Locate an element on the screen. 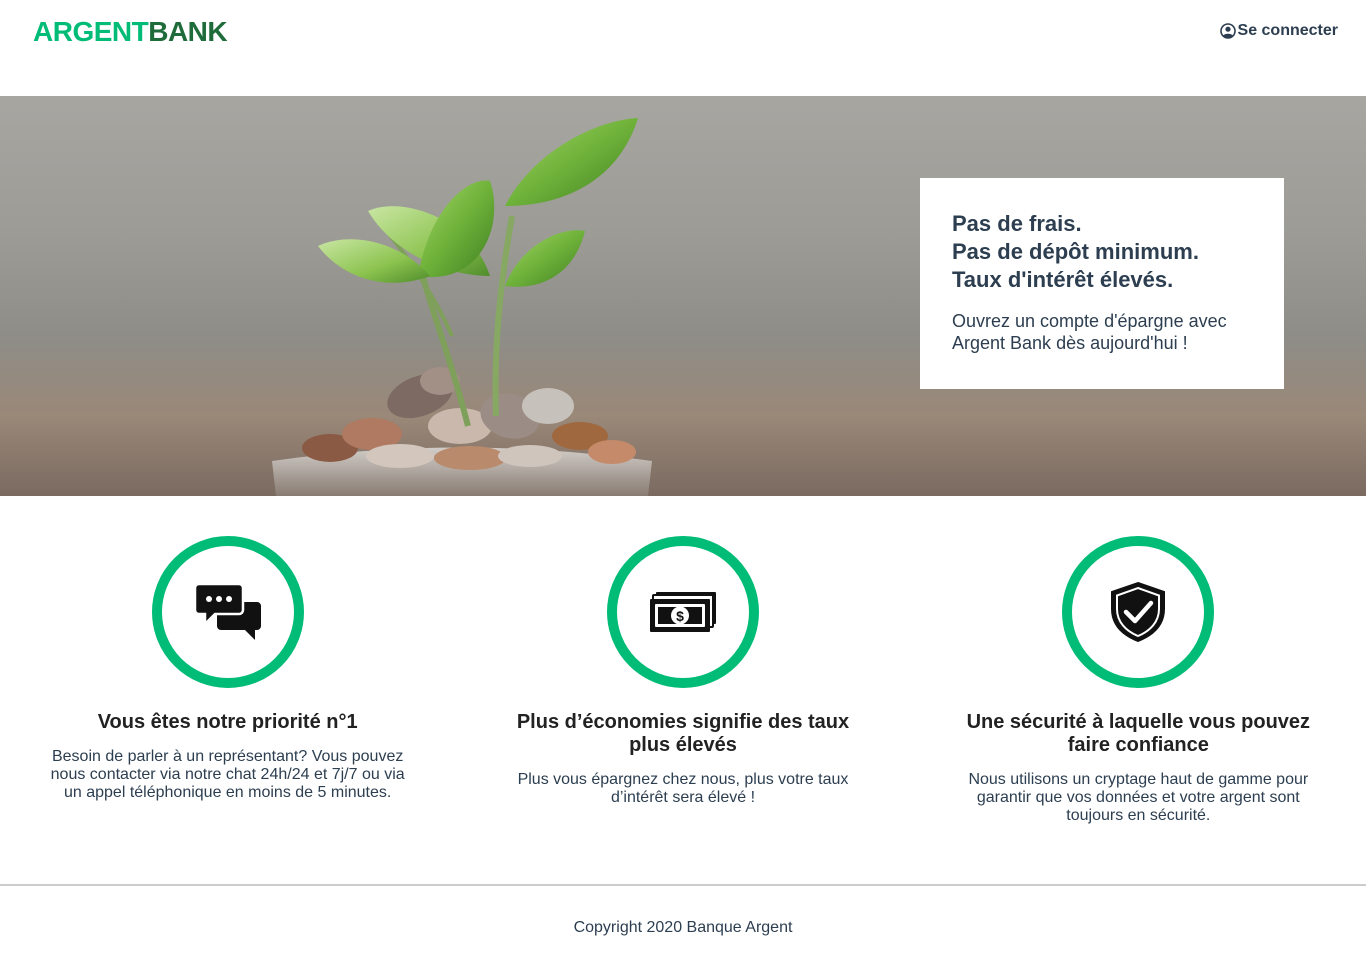 This screenshot has height=960, width=1366. chat-icon is located at coordinates (227, 612).